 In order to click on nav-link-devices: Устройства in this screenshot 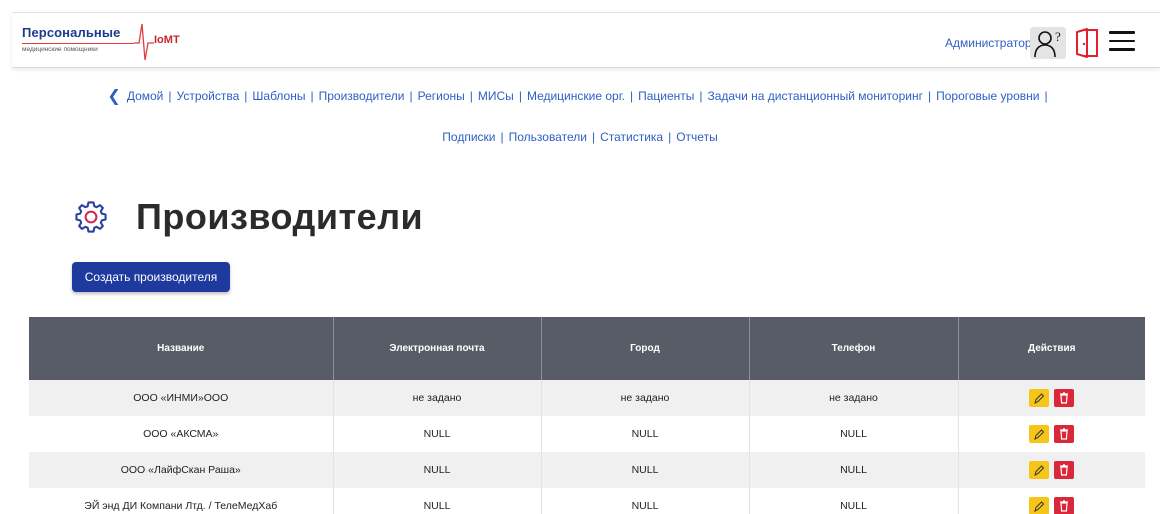, I will do `click(208, 96)`.